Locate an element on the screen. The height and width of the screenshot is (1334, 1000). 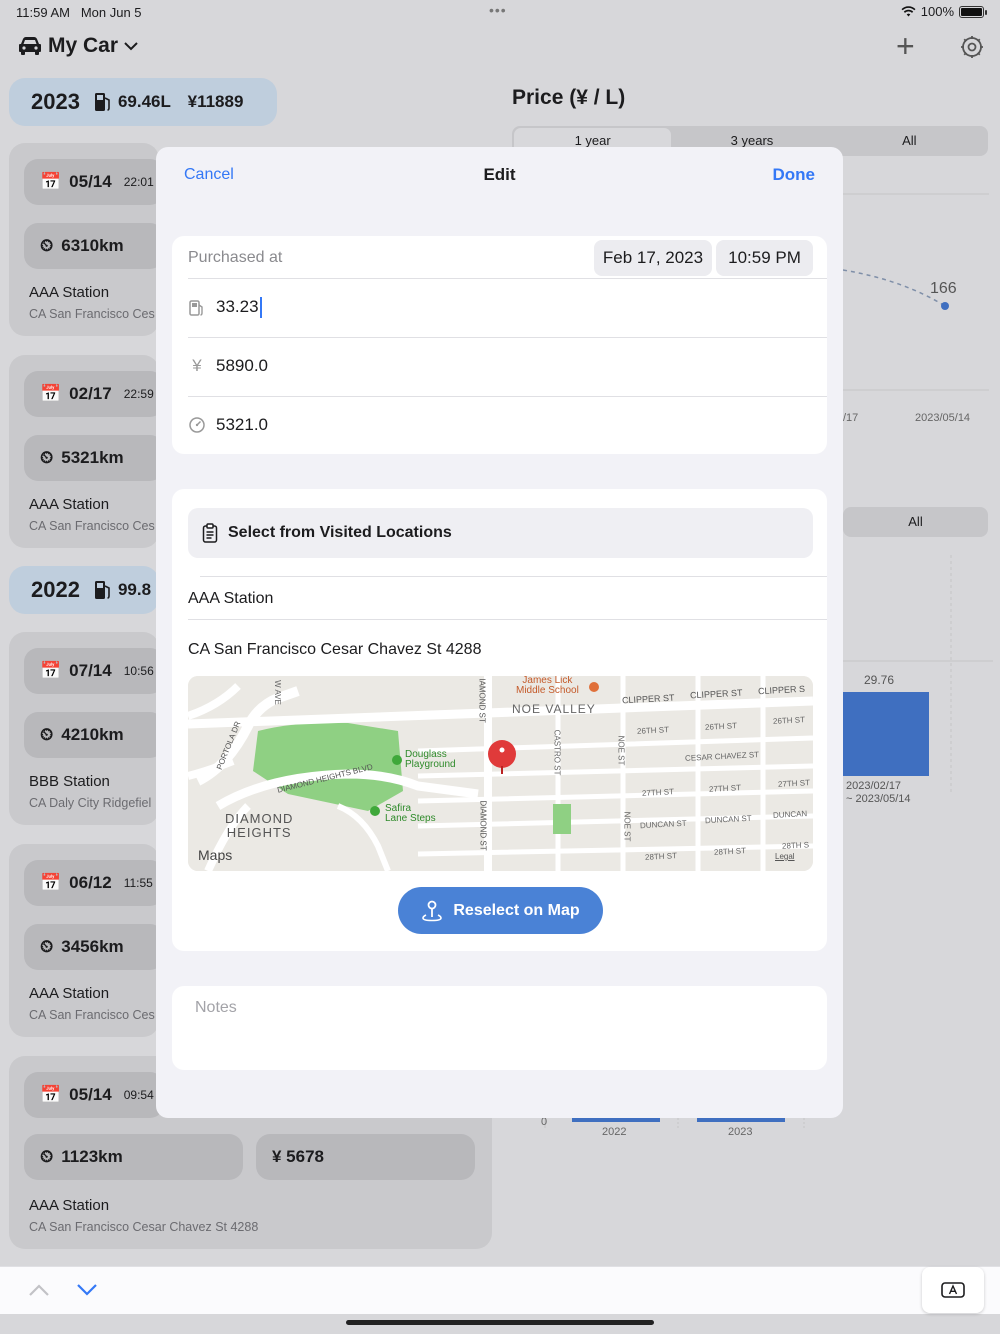
gear-icon is located at coordinates (972, 47).